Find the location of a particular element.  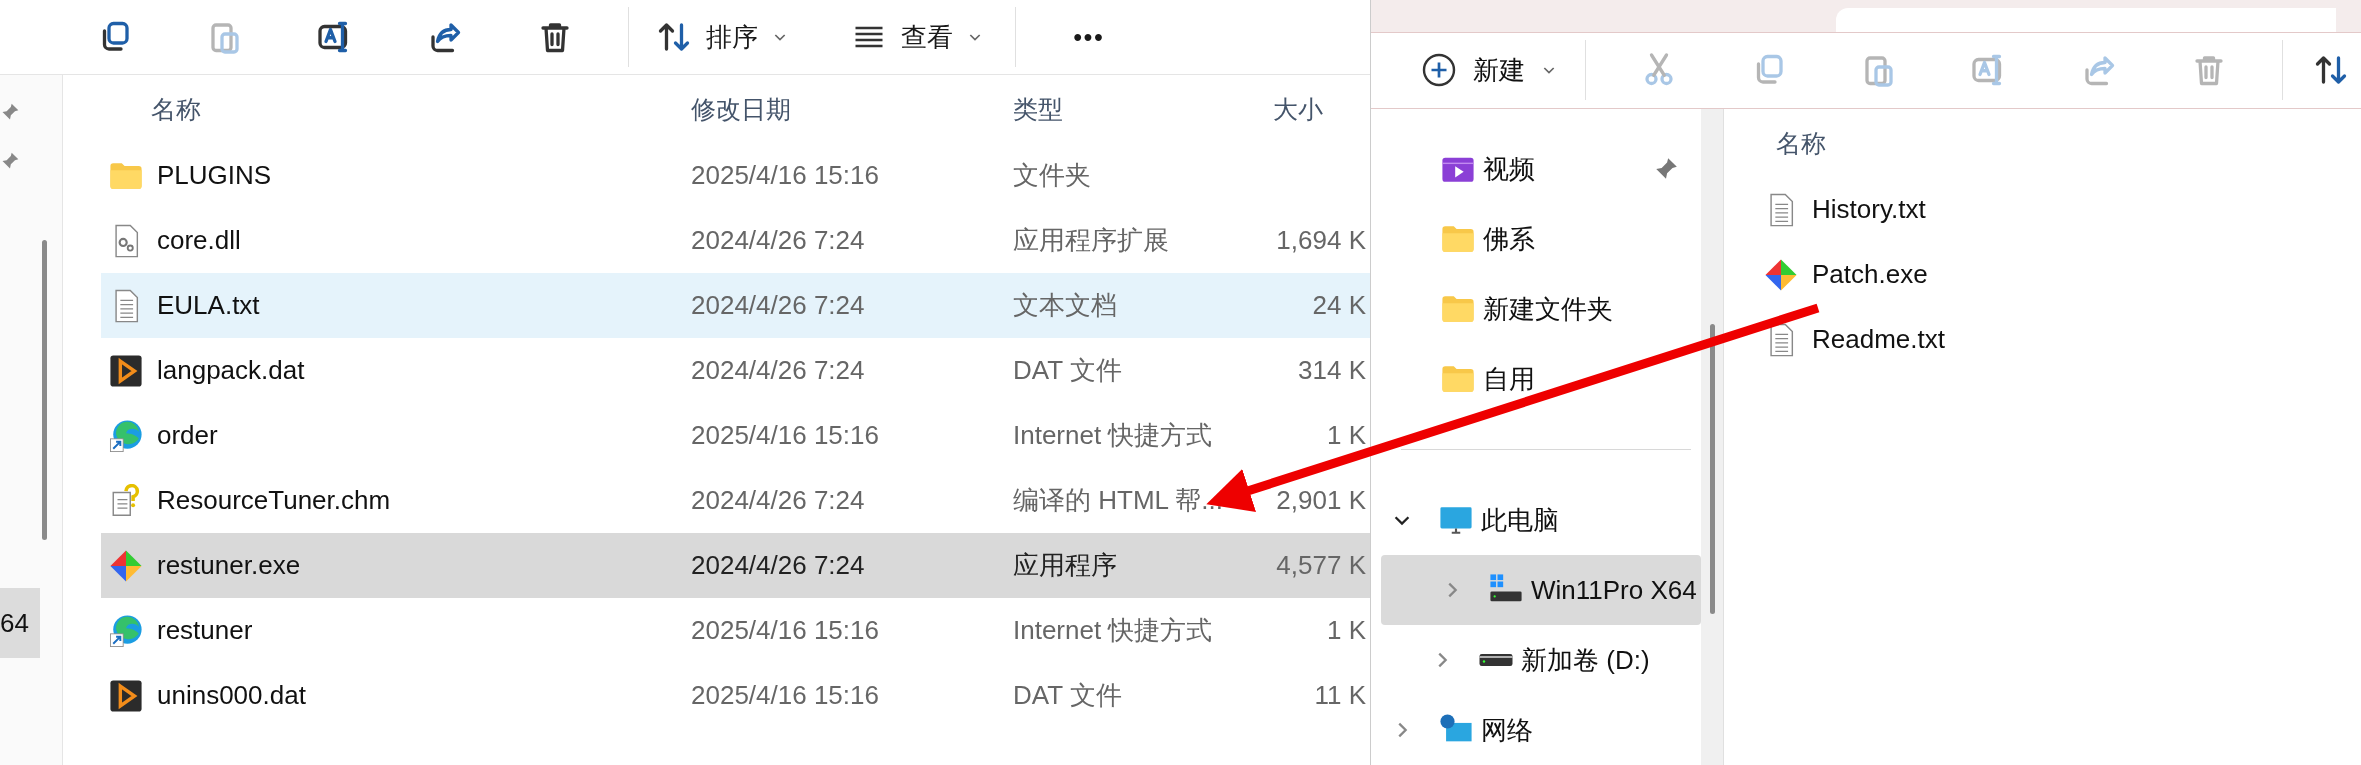

nav-tree-item: 新加卷 (D:) is located at coordinates (1536, 660).